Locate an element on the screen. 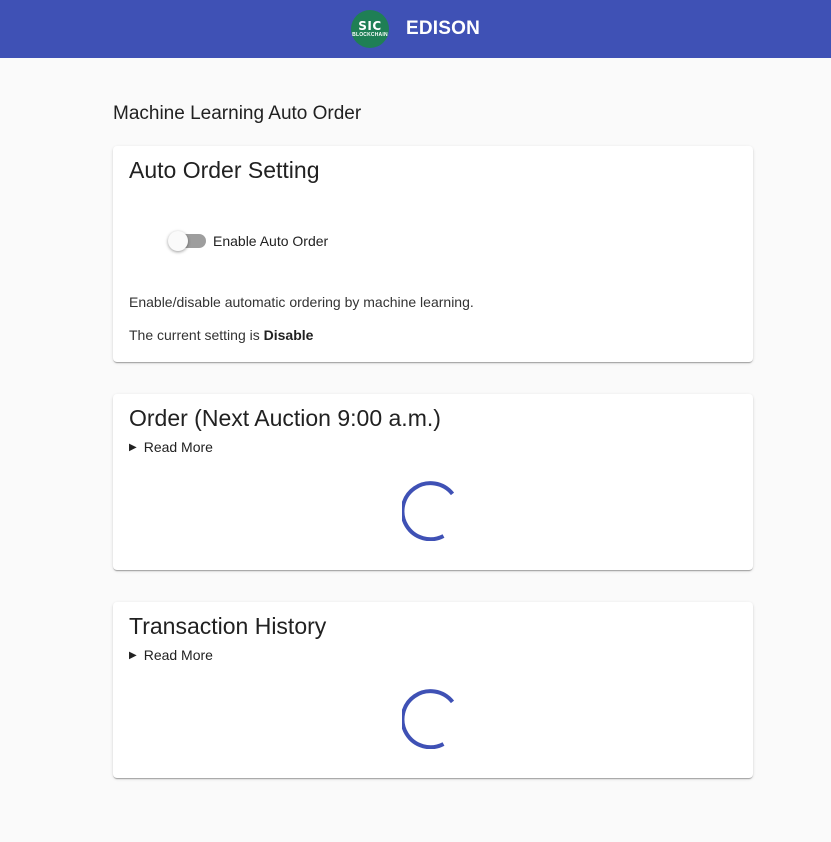  page-title: Machine Learning Auto Order is located at coordinates (237, 113).